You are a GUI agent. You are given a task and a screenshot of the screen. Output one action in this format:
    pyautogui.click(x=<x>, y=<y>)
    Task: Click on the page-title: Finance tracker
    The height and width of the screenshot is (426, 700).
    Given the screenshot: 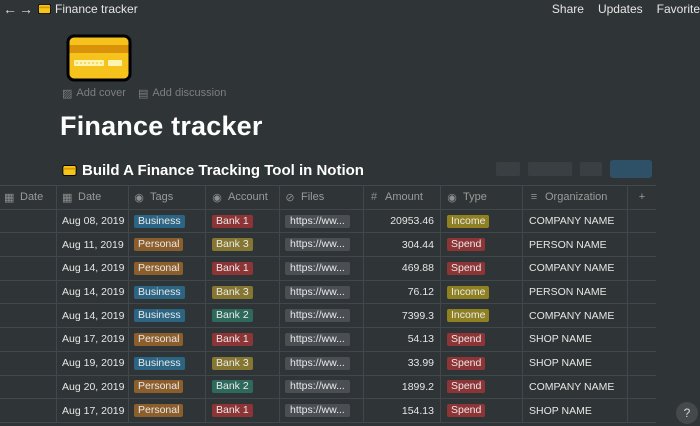 What is the action you would take?
    pyautogui.click(x=161, y=126)
    